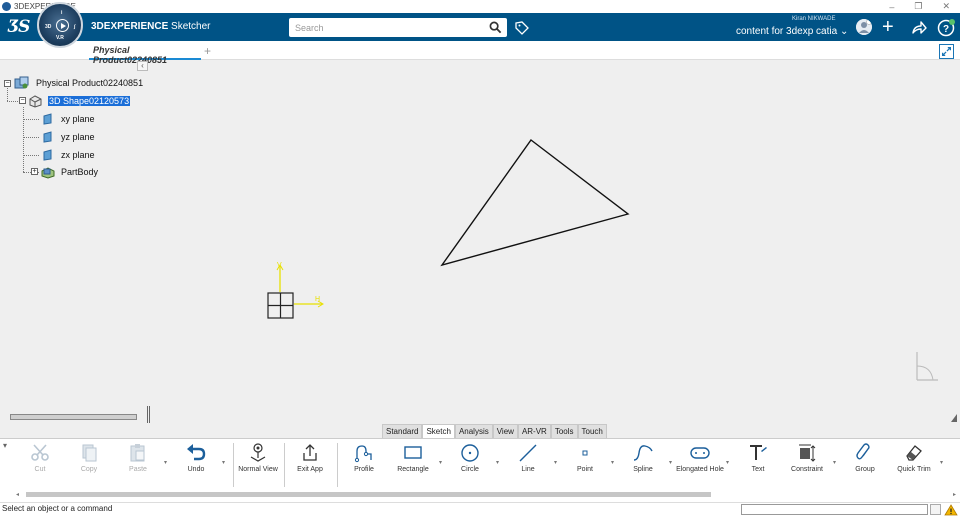 The width and height of the screenshot is (960, 516). Describe the element at coordinates (368, 494) in the screenshot. I see `scrollbar-thumb` at that location.